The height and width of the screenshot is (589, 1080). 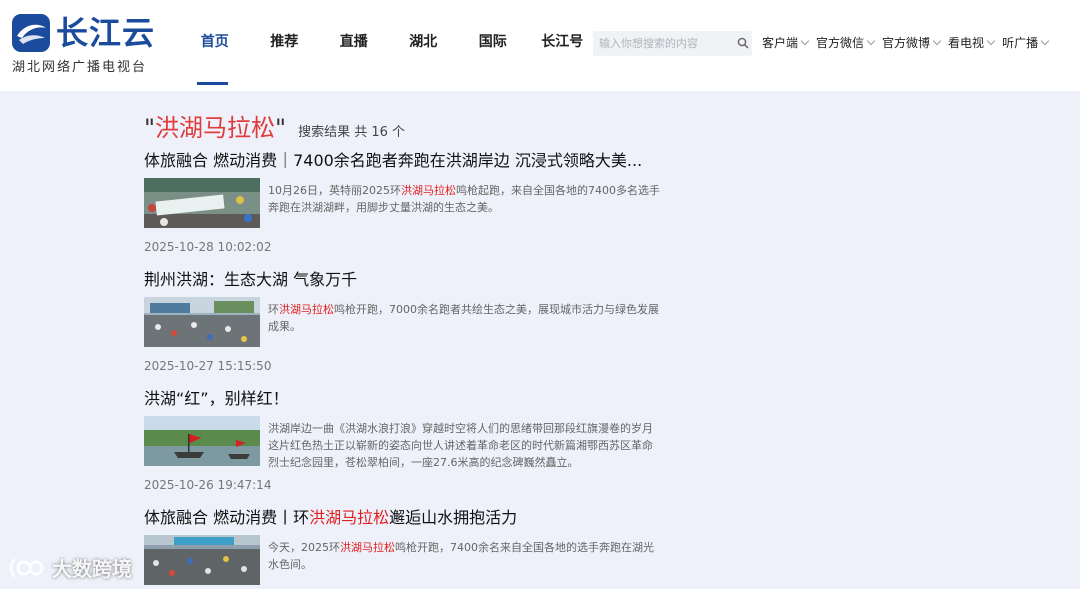 I want to click on result-title: 洪湖“红”，别样红！, so click(x=404, y=399).